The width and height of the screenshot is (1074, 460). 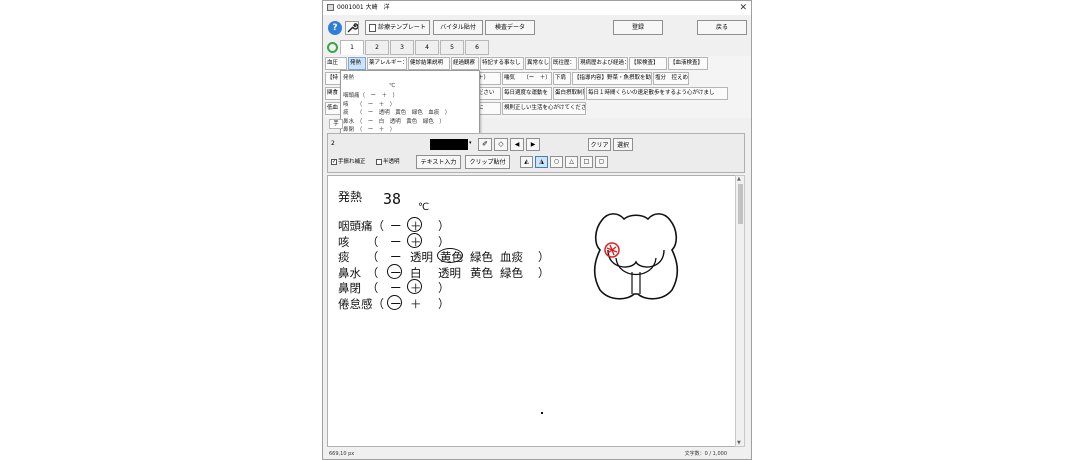 I want to click on phrase-button: 【血液検査】, so click(x=688, y=63).